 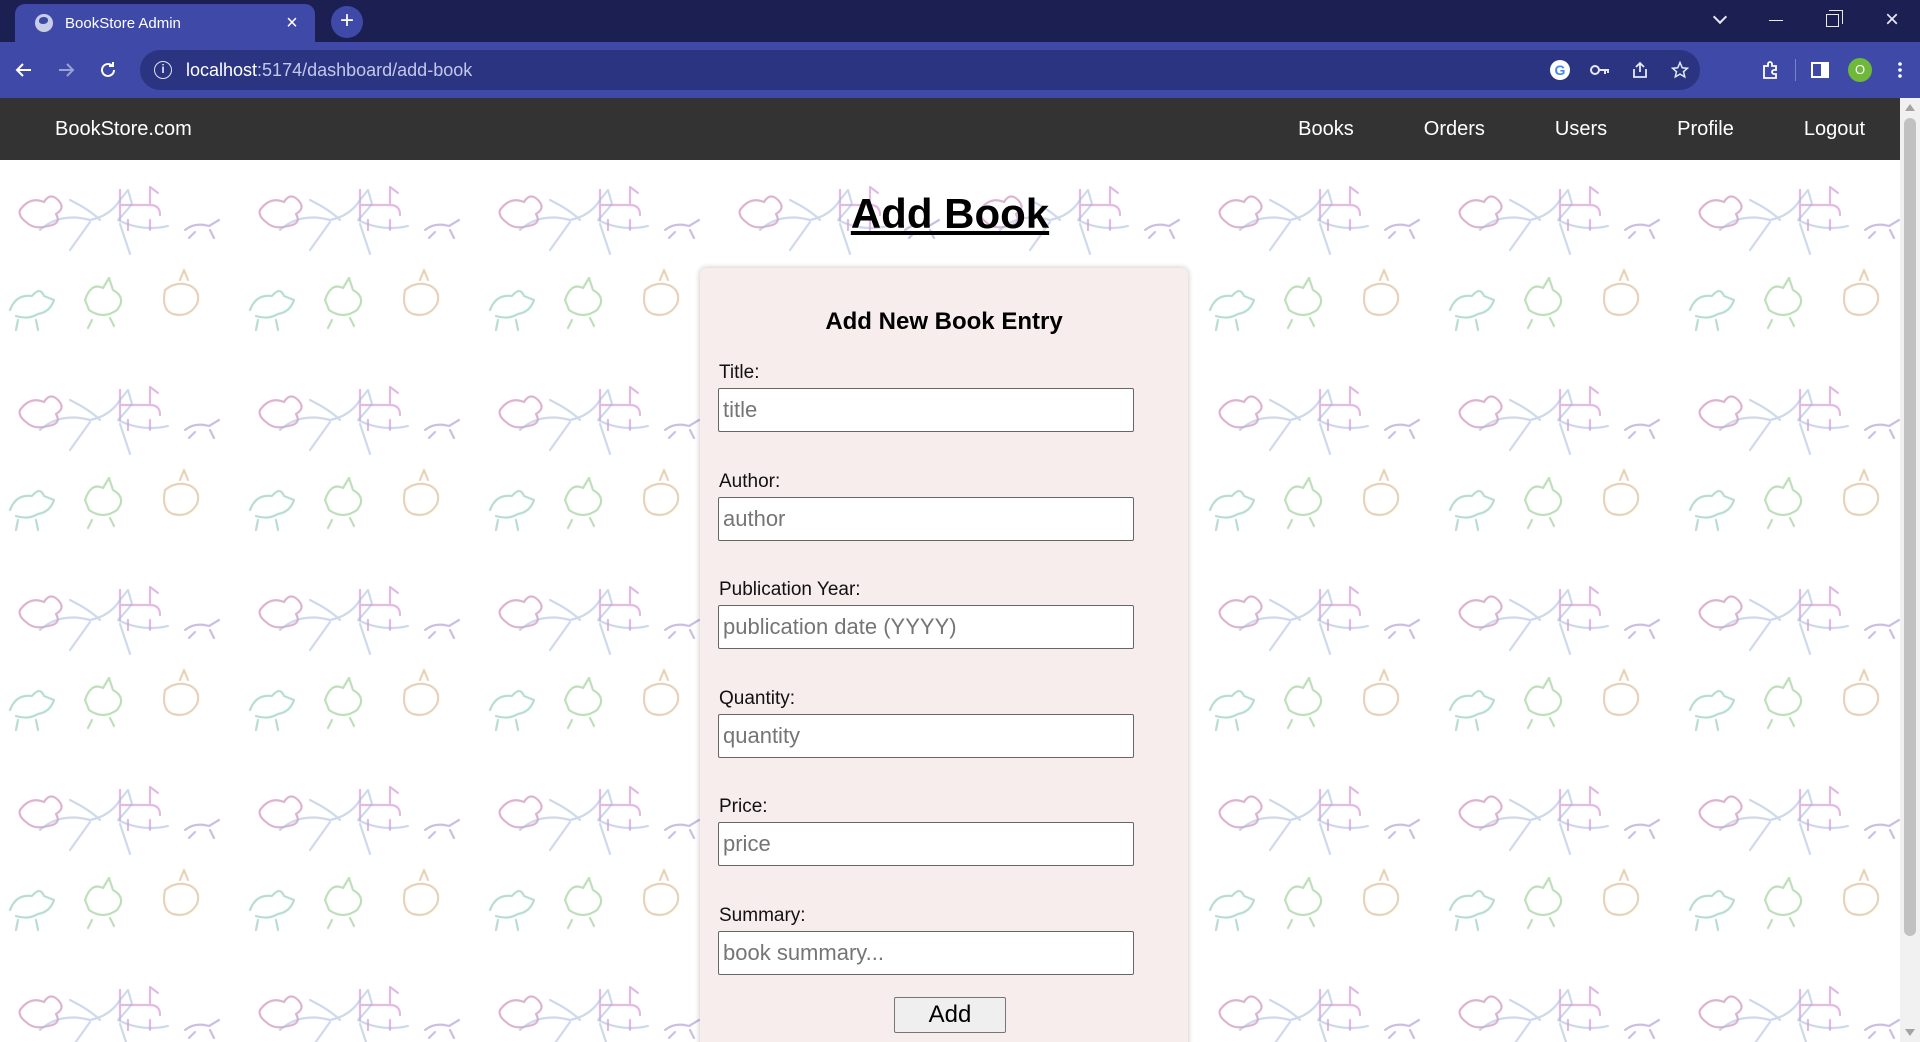 I want to click on toolbar-divider, so click(x=1795, y=70).